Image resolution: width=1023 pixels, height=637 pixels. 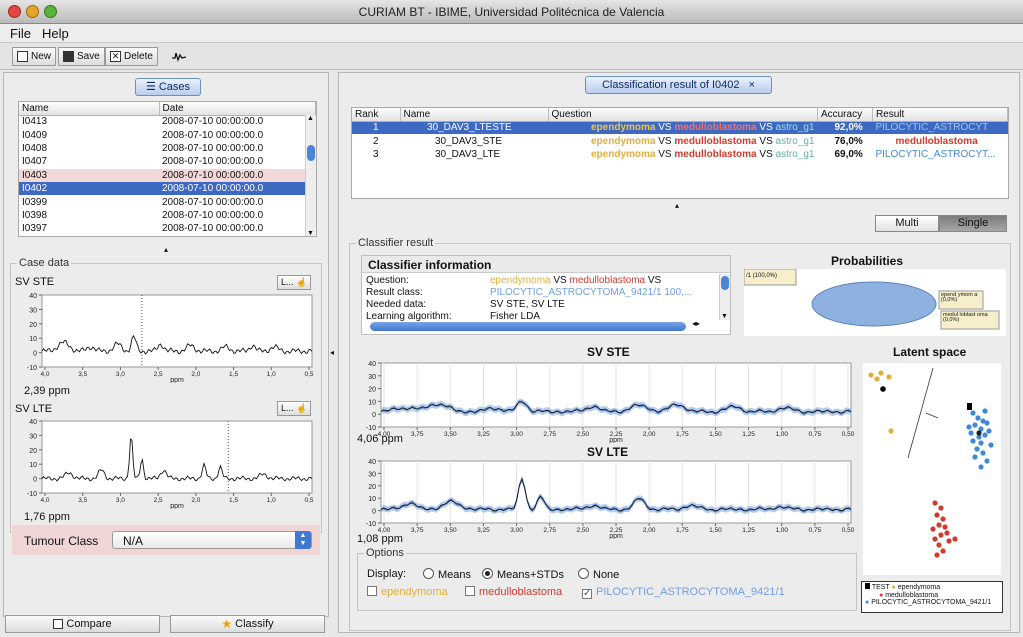 I want to click on spectrum-icon, so click(x=179, y=56).